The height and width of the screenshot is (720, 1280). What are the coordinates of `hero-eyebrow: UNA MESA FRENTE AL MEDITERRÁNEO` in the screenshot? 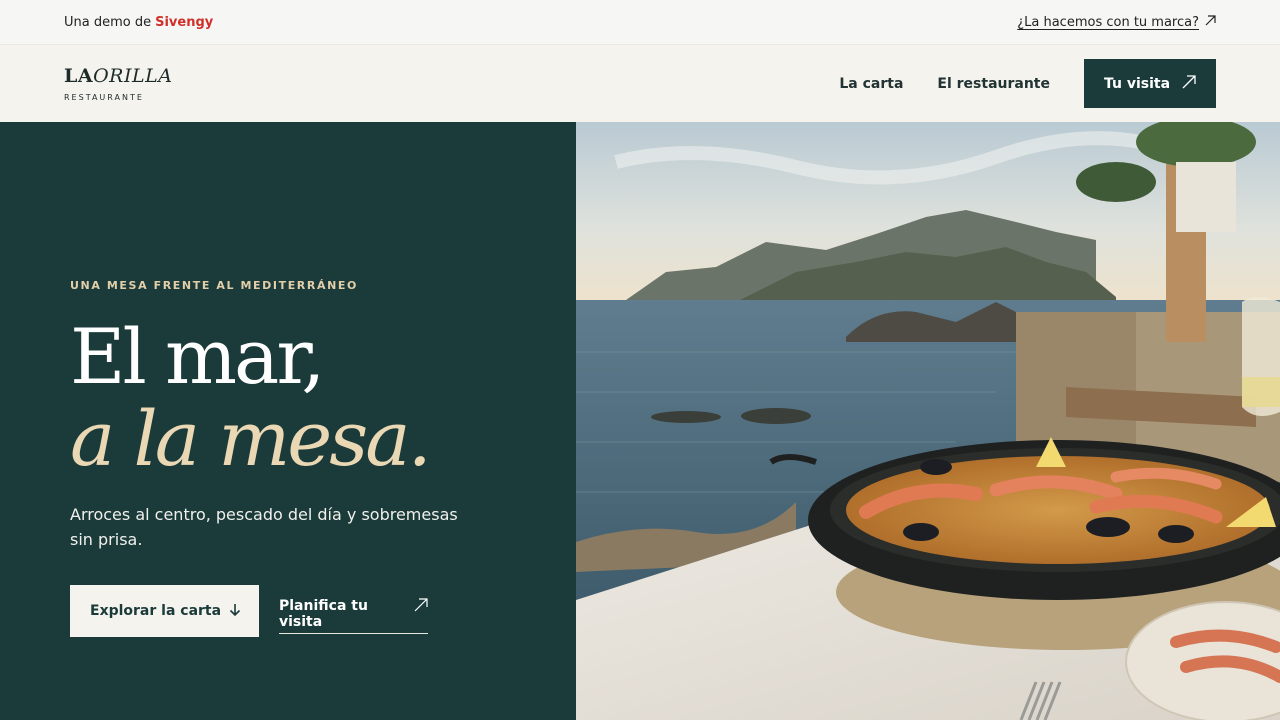 It's located at (214, 285).